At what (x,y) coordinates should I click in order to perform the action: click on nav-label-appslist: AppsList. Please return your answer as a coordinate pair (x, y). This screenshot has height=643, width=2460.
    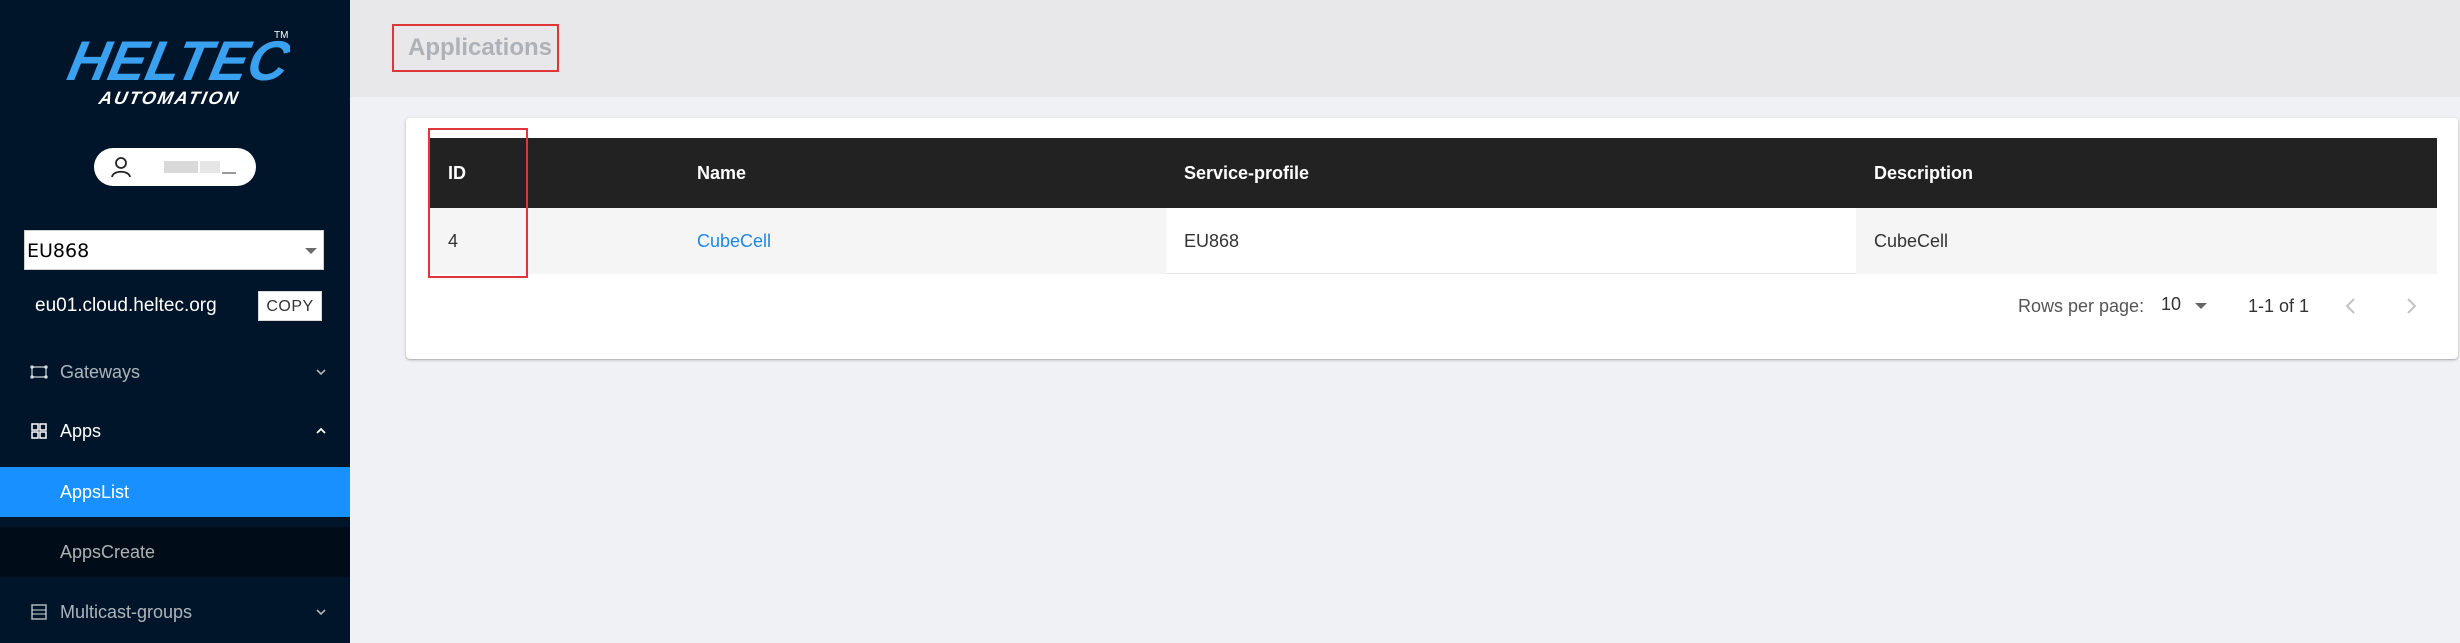
    Looking at the image, I should click on (95, 492).